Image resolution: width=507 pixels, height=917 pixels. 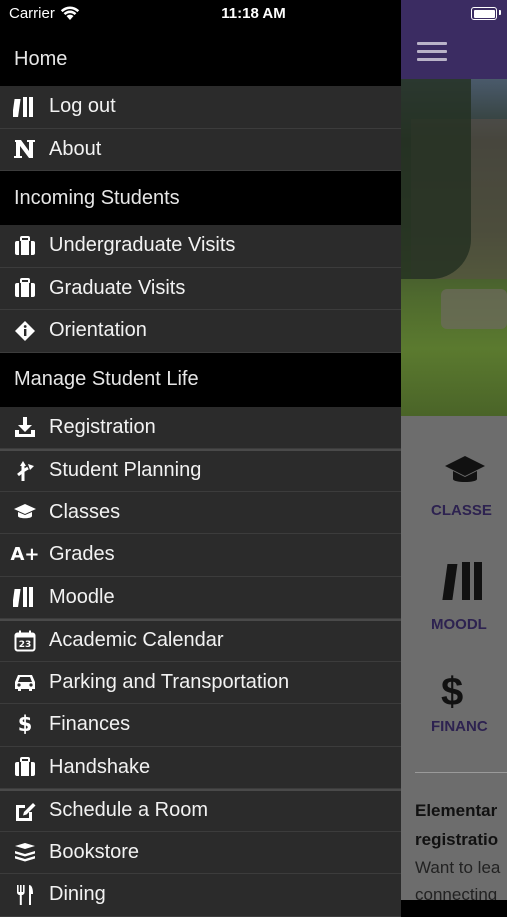 I want to click on edit-square-icon, so click(x=25, y=811).